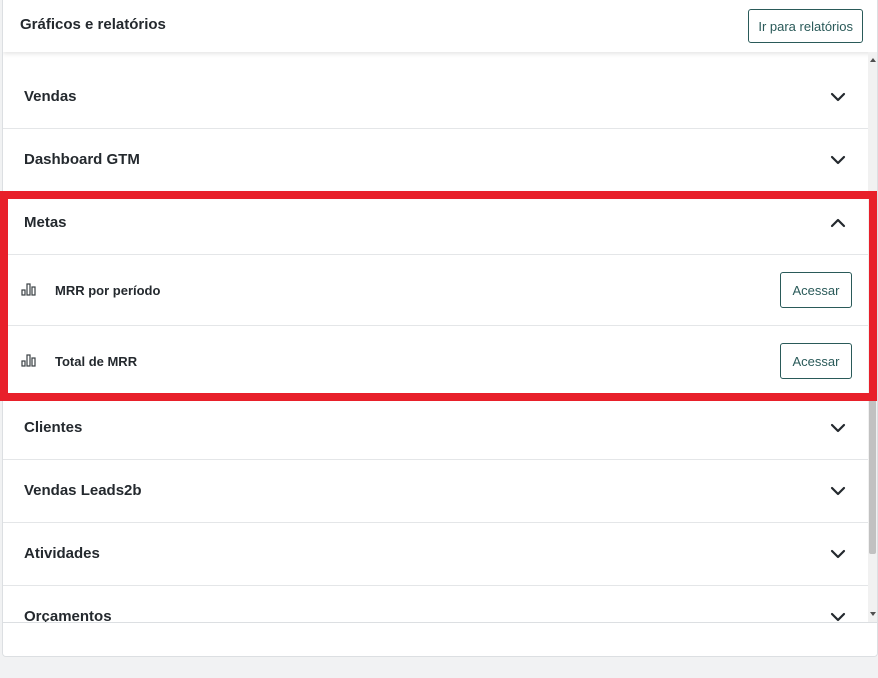 This screenshot has width=878, height=678. What do you see at coordinates (436, 223) in the screenshot?
I see `section-header-metas: Metas` at bounding box center [436, 223].